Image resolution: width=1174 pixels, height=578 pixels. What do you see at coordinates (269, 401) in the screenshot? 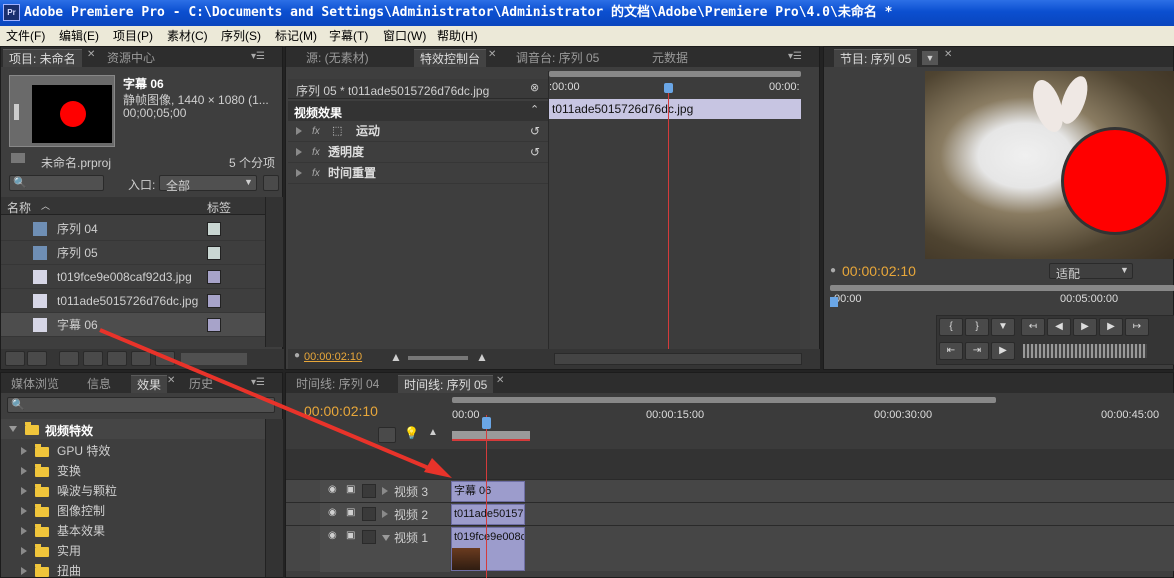
I see `annotation-arrow-line` at bounding box center [269, 401].